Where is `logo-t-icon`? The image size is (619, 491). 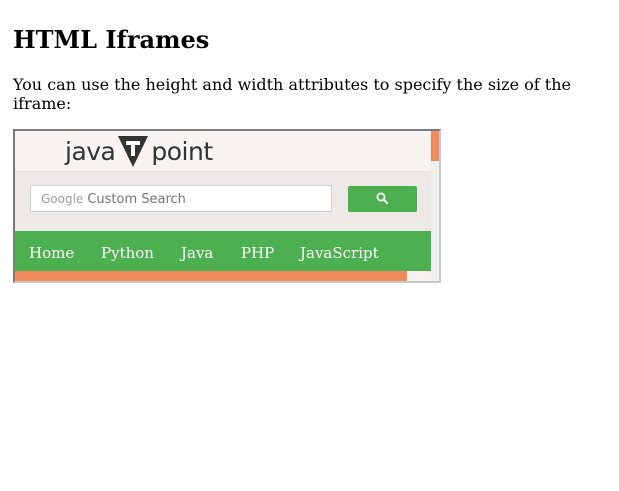
logo-t-icon is located at coordinates (133, 151).